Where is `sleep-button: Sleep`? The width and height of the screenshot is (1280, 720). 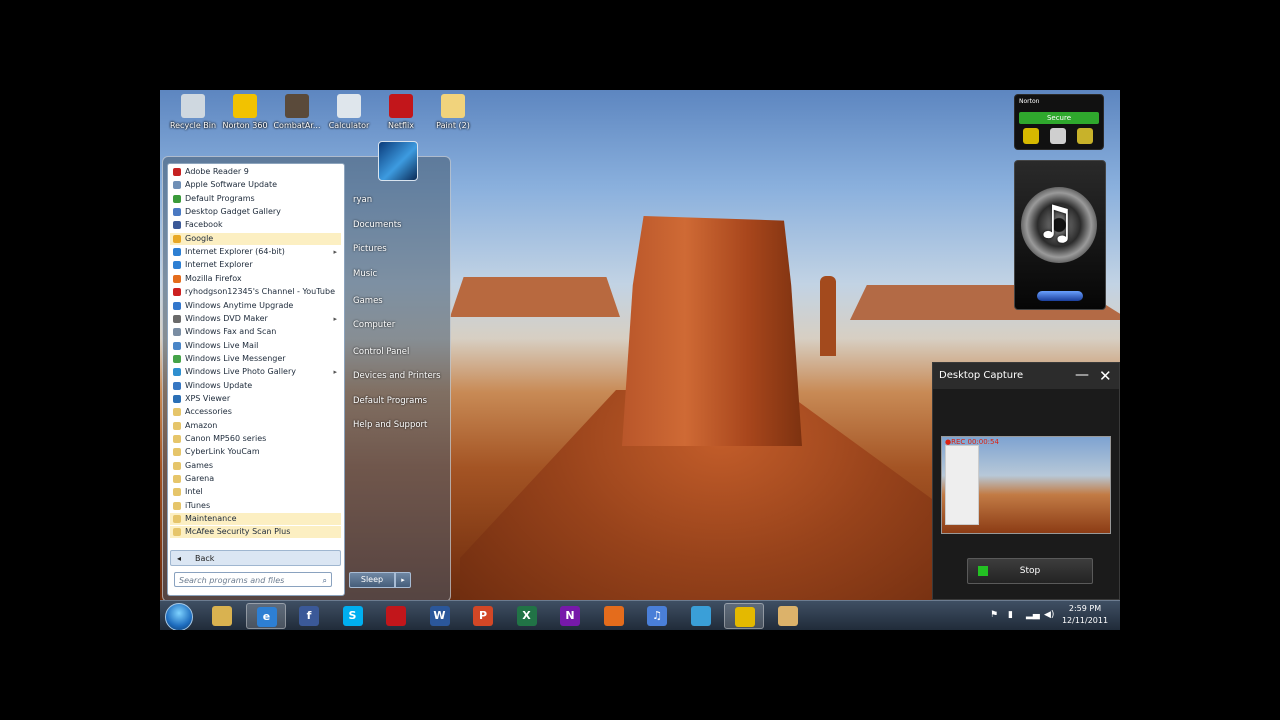
sleep-button: Sleep is located at coordinates (372, 580).